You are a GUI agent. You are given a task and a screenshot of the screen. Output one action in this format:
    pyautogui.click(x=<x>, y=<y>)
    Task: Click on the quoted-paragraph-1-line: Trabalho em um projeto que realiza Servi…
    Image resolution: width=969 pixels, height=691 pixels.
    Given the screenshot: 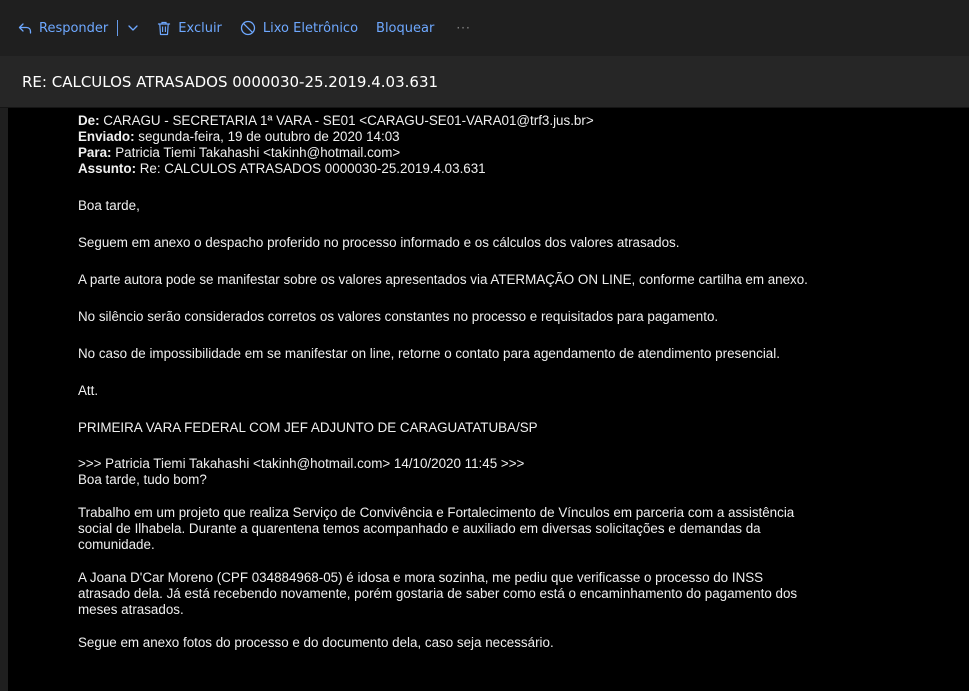 What is the action you would take?
    pyautogui.click(x=436, y=512)
    